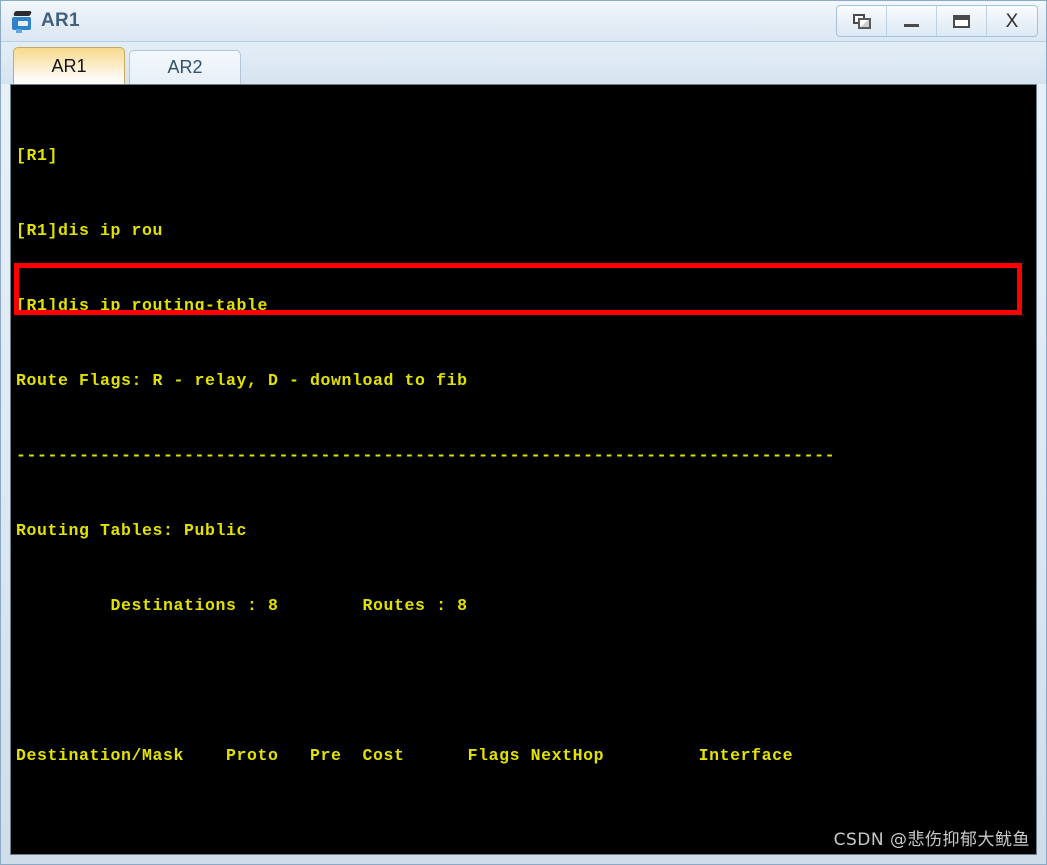 This screenshot has height=865, width=1047. I want to click on tab-ar2-label: AR2, so click(185, 67).